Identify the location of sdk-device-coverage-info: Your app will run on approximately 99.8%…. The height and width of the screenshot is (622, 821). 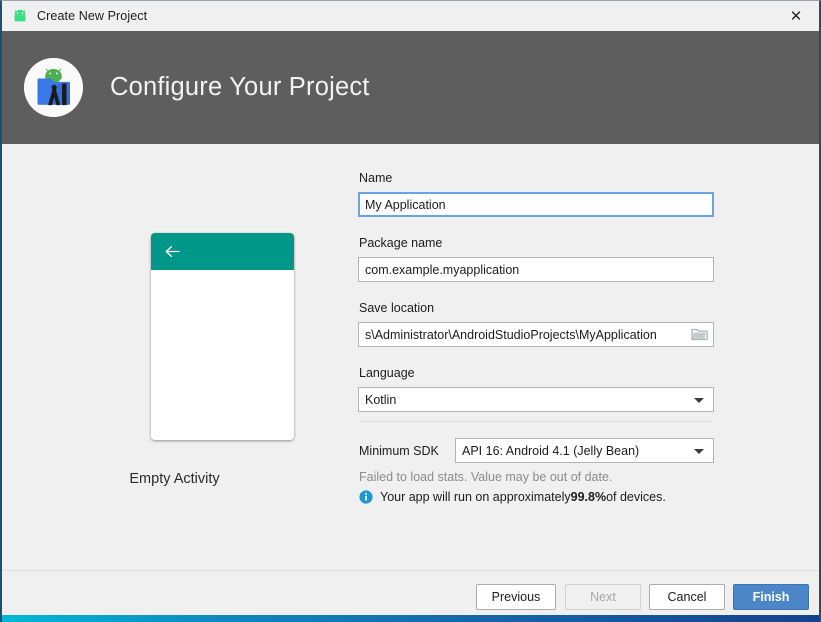
(512, 497).